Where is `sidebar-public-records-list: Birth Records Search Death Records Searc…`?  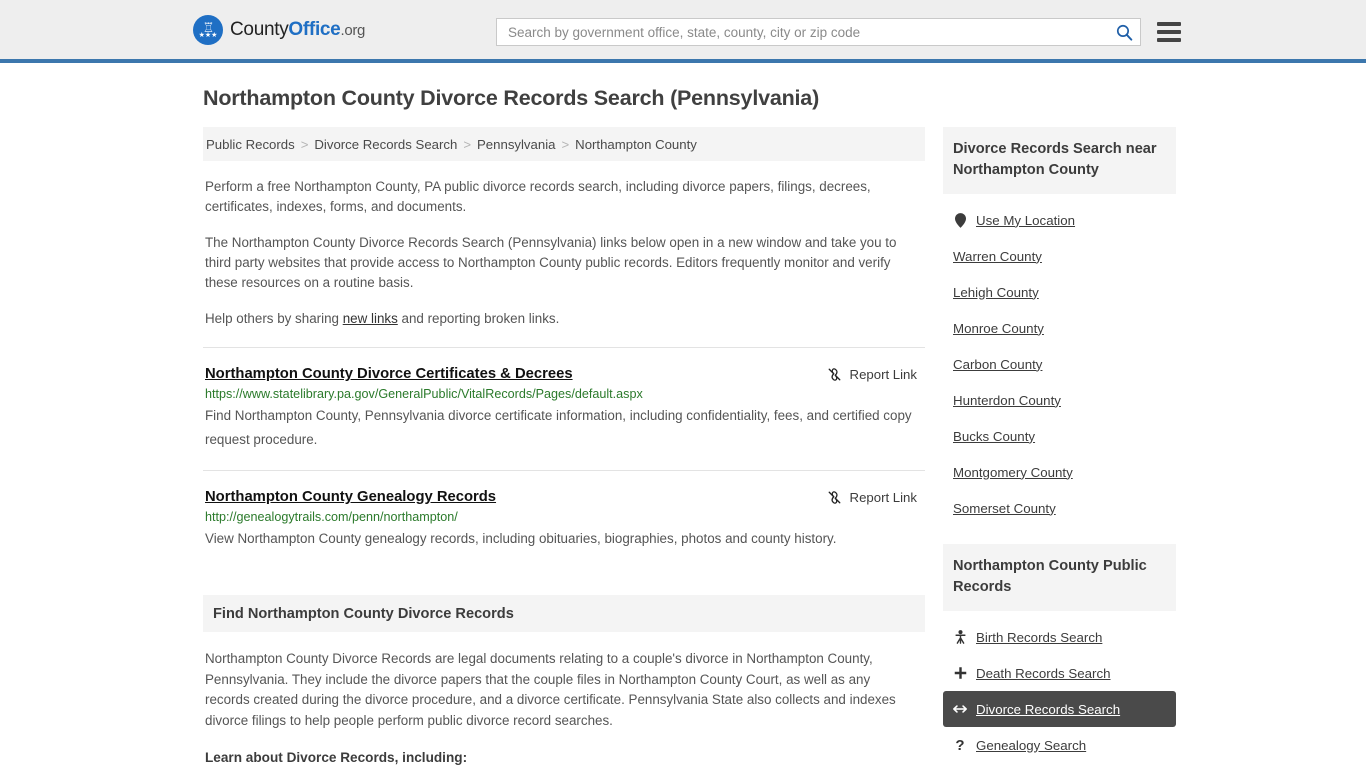 sidebar-public-records-list: Birth Records Search Death Records Searc… is located at coordinates (1059, 693).